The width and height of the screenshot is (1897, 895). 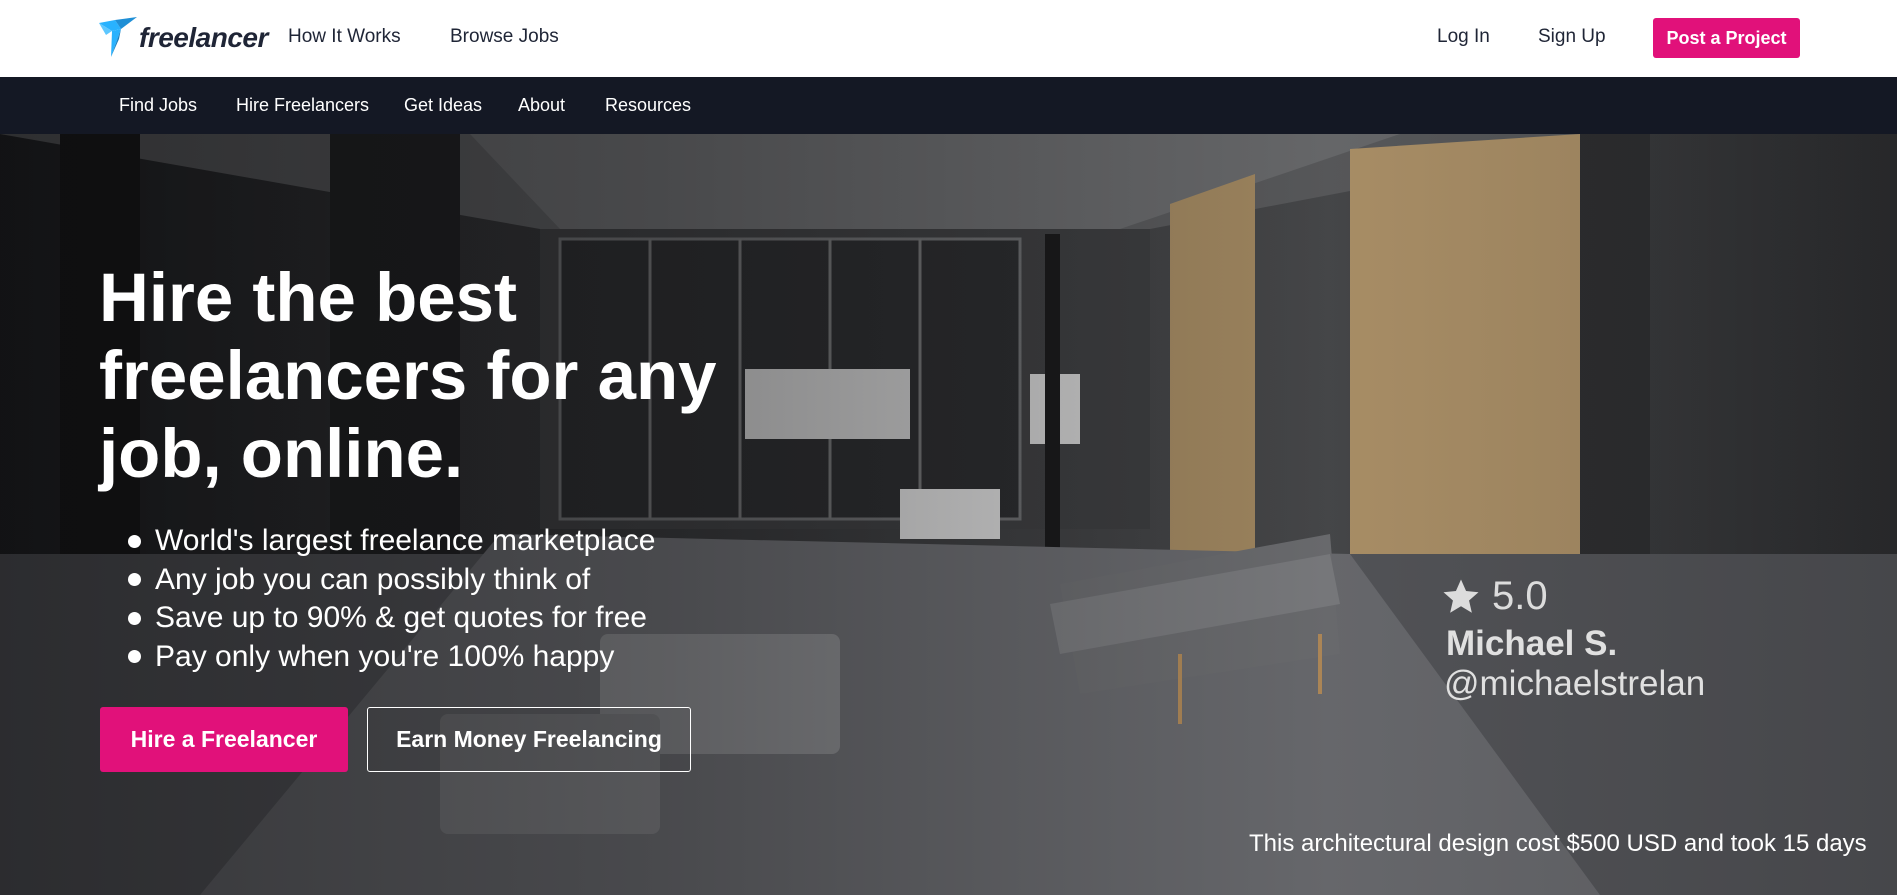 I want to click on logo-wordmark: freelancer, so click(x=203, y=37).